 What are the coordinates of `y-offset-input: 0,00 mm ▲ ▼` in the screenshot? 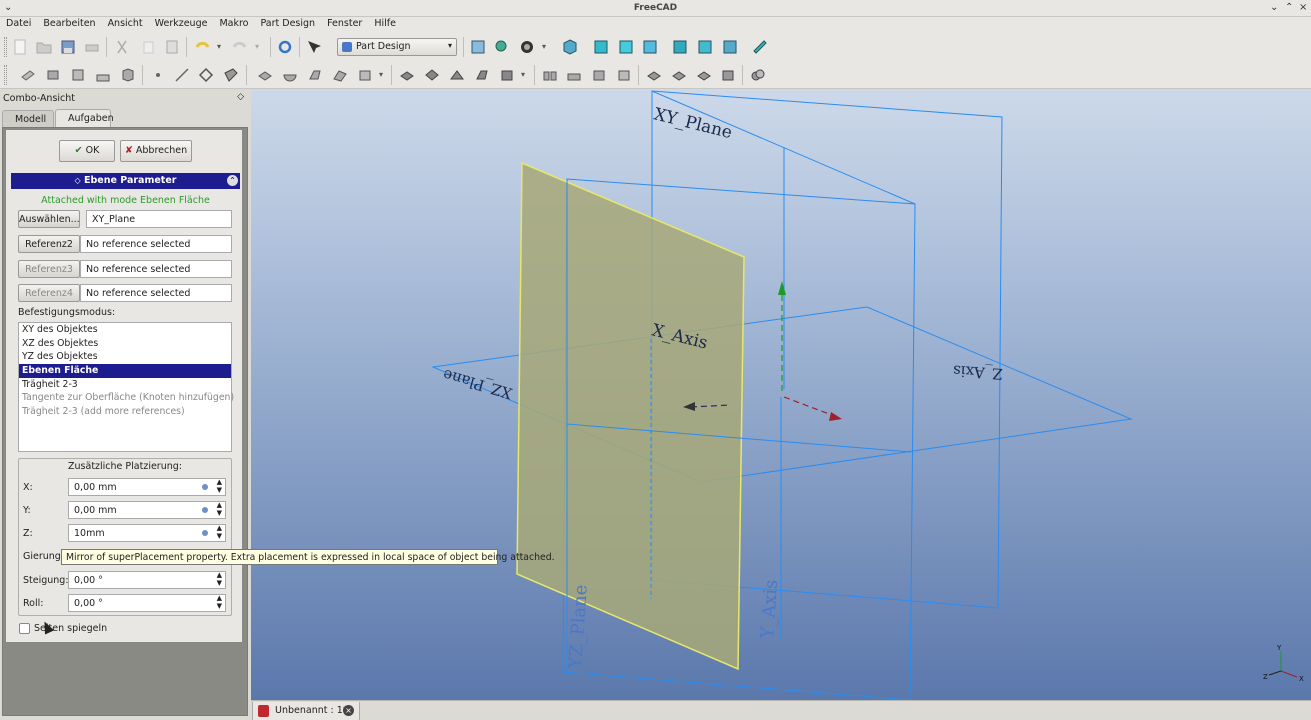 It's located at (147, 510).